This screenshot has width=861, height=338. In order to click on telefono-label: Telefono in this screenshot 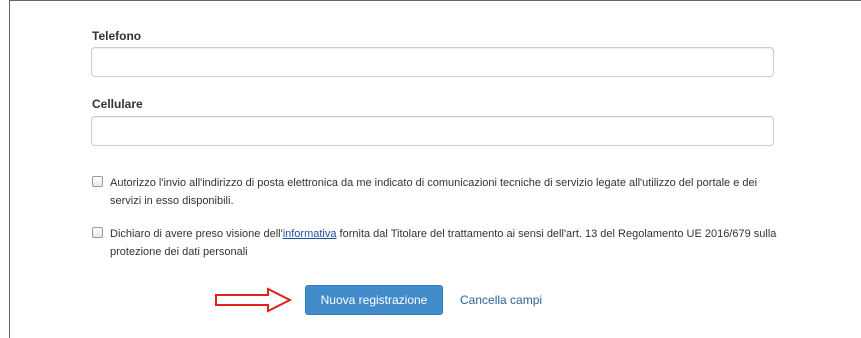, I will do `click(117, 36)`.